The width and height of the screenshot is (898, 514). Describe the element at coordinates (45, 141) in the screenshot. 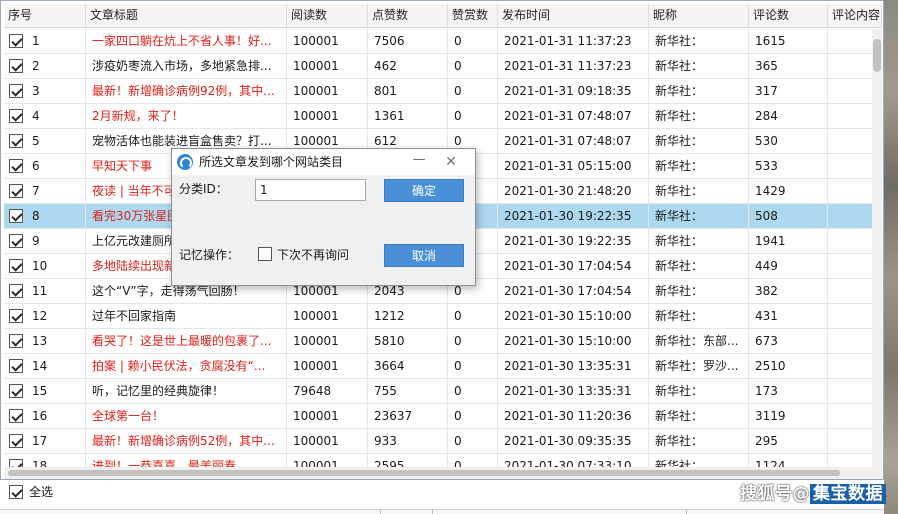

I see `cell-index: 5` at that location.